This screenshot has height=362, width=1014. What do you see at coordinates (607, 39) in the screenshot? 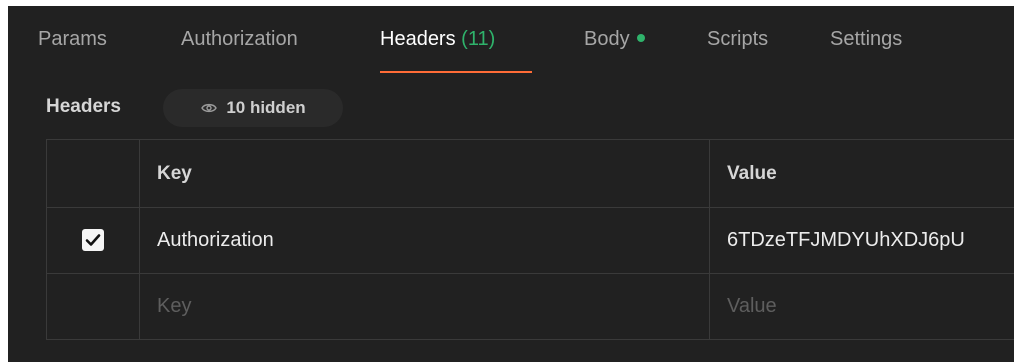
I see `tab-body-label: Body` at bounding box center [607, 39].